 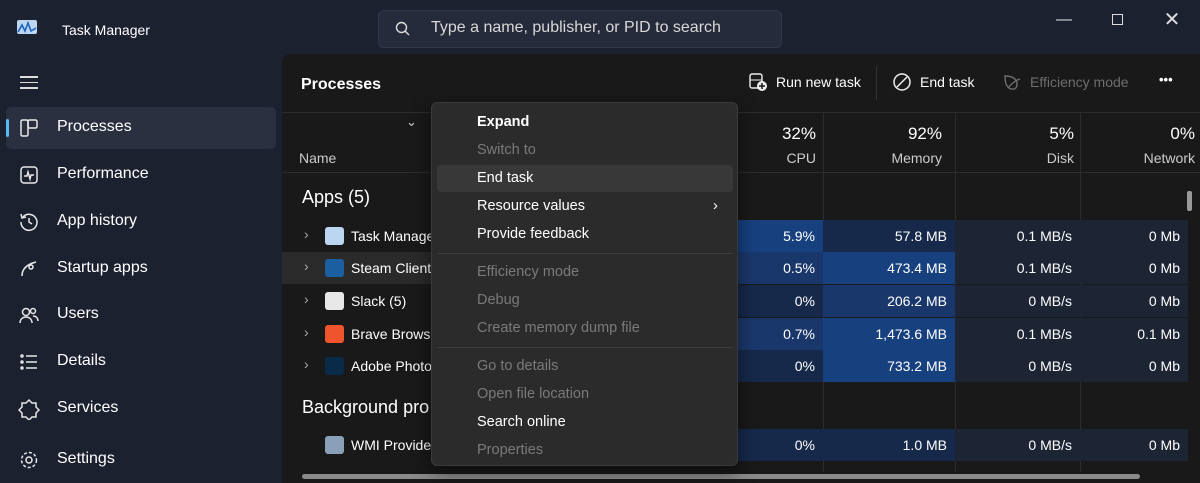 I want to click on close-button: ✕, so click(x=1172, y=20).